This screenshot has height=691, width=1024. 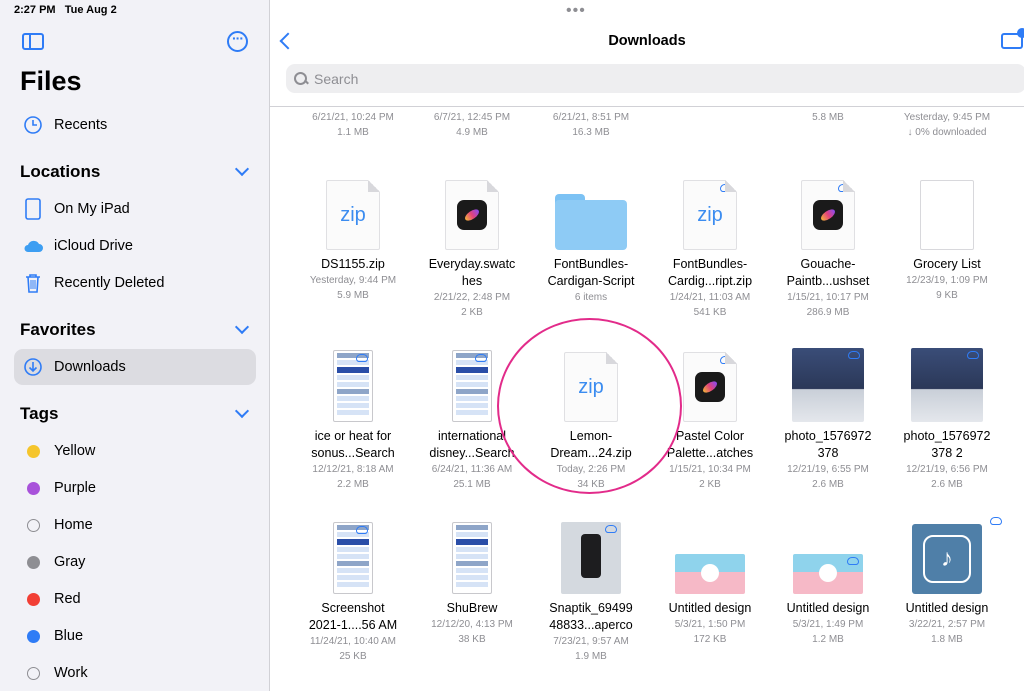 I want to click on file-name-line: photo_1576972, so click(x=947, y=436).